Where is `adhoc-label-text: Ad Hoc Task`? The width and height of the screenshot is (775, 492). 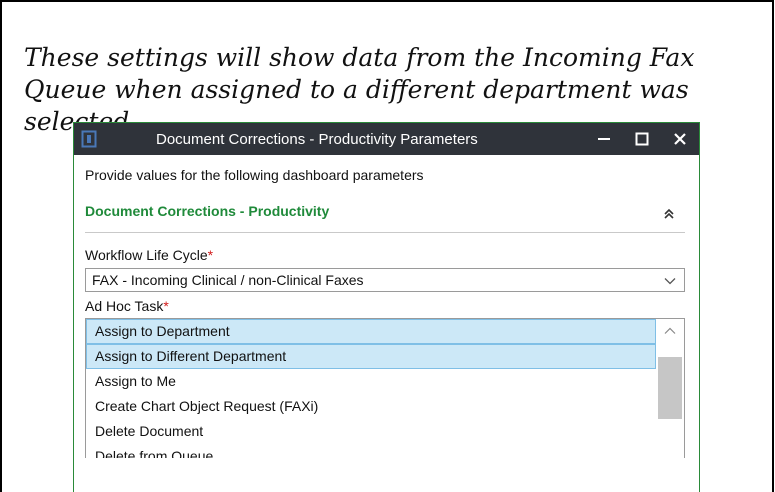 adhoc-label-text: Ad Hoc Task is located at coordinates (124, 306).